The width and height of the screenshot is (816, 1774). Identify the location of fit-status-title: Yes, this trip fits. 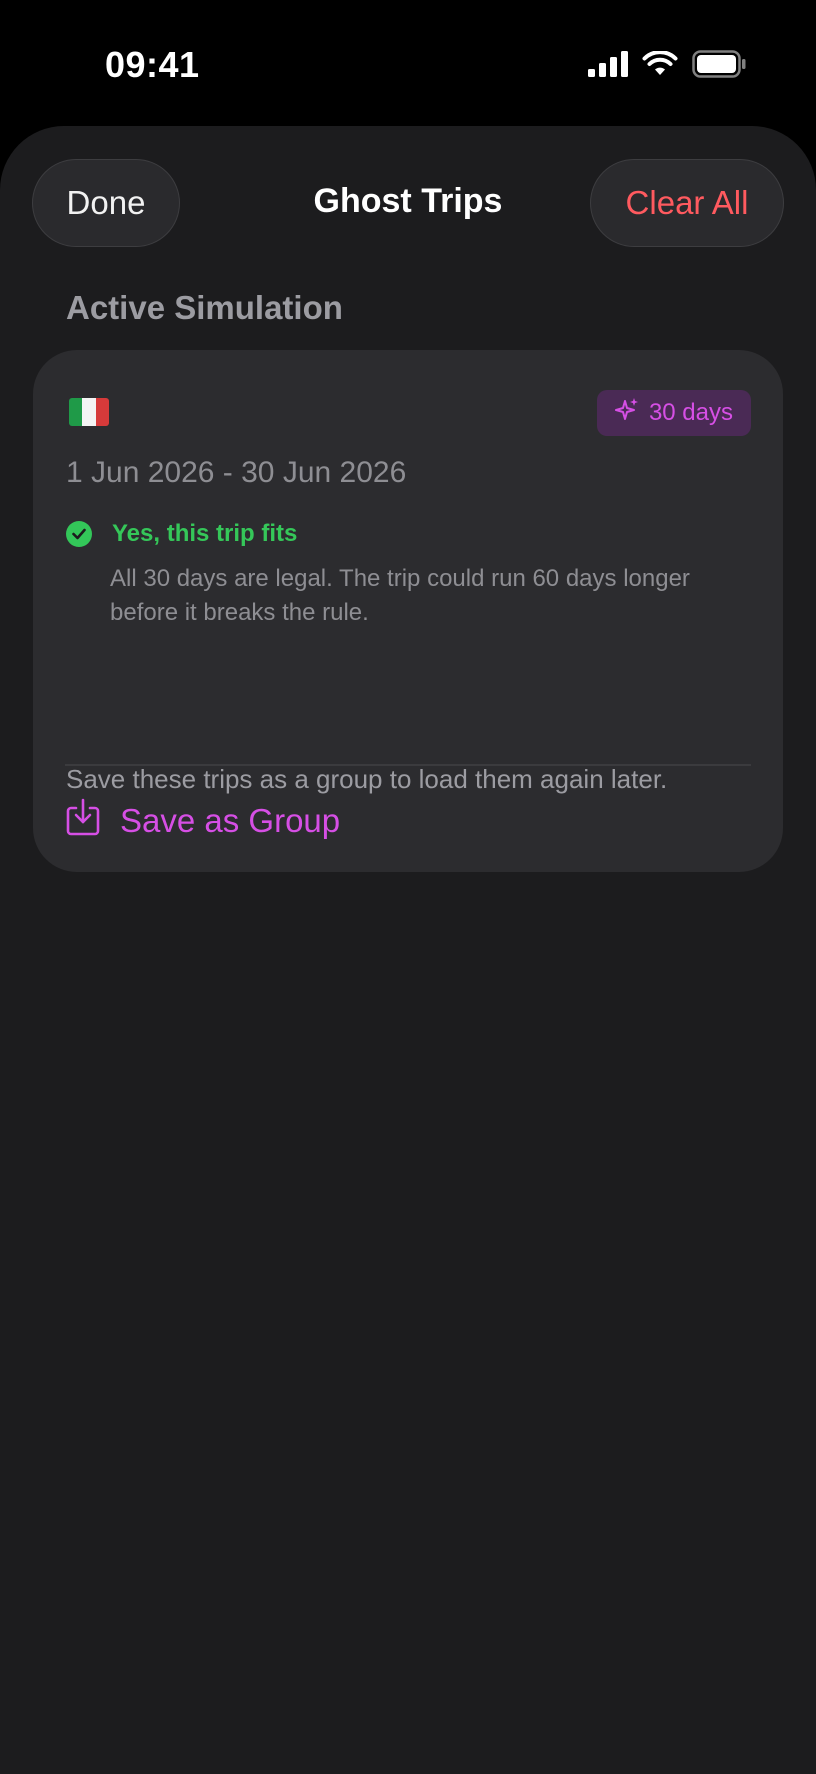
(205, 533).